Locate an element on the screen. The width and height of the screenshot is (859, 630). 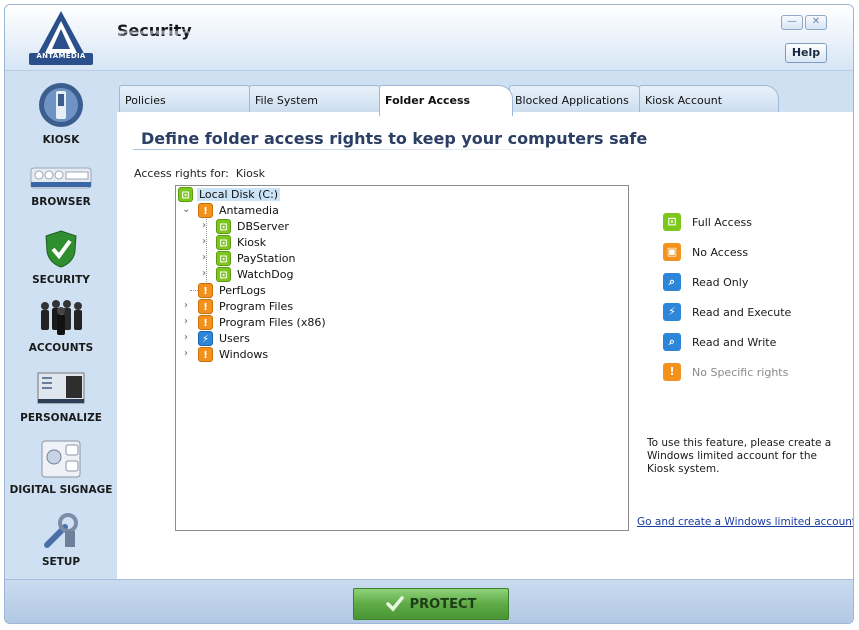
legend-read-only: ⌕ Read Only is located at coordinates (705, 282).